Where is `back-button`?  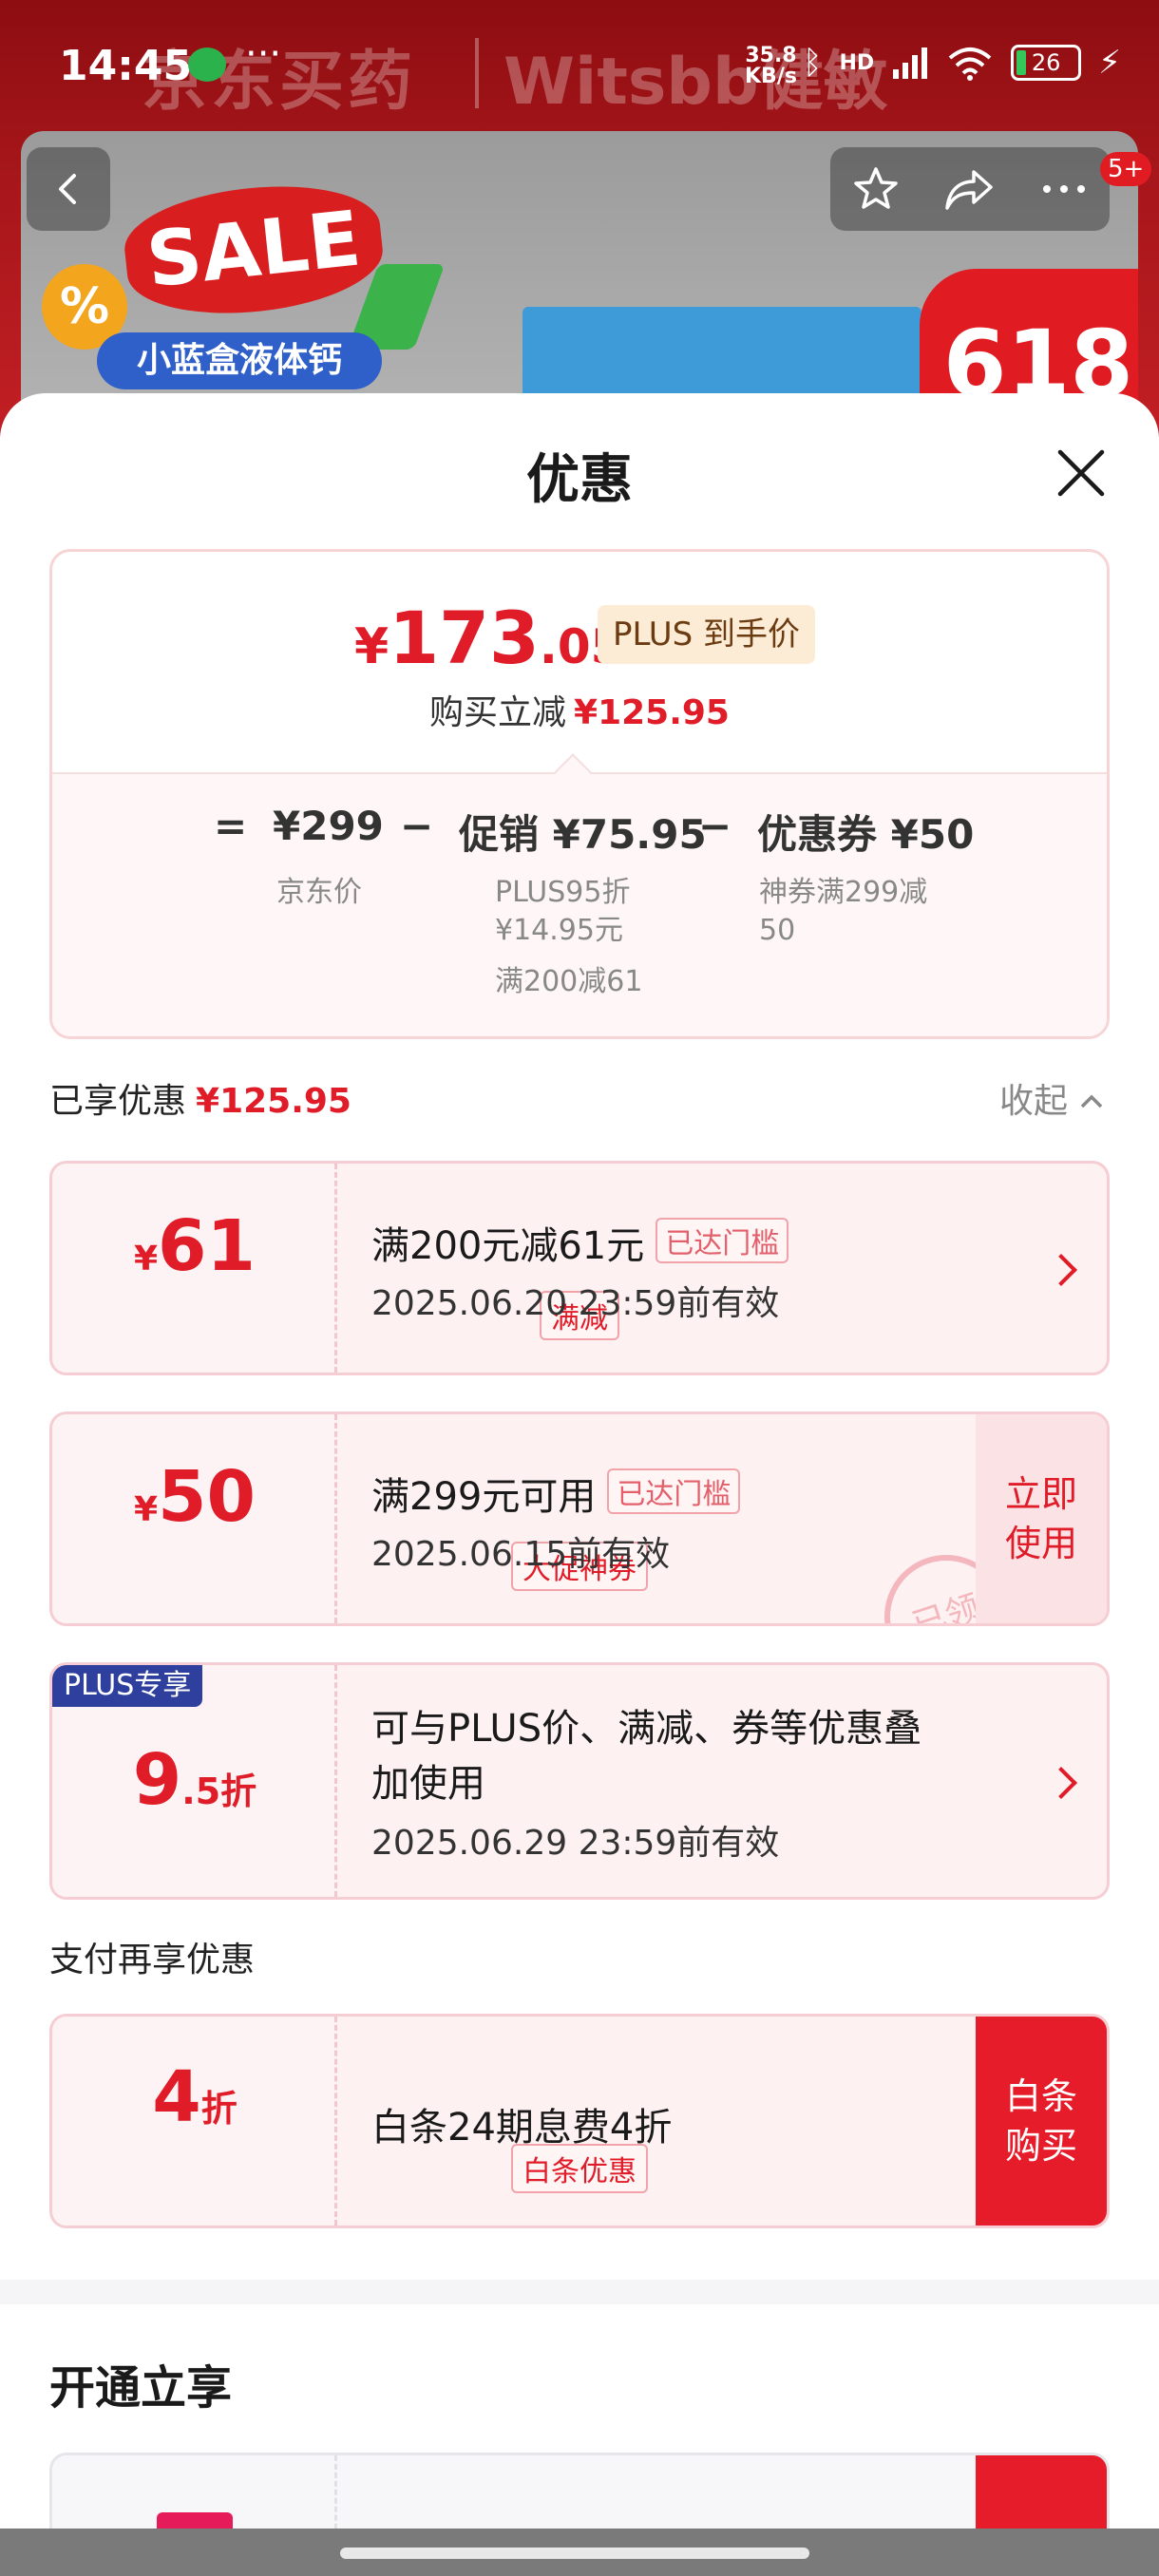
back-button is located at coordinates (68, 189).